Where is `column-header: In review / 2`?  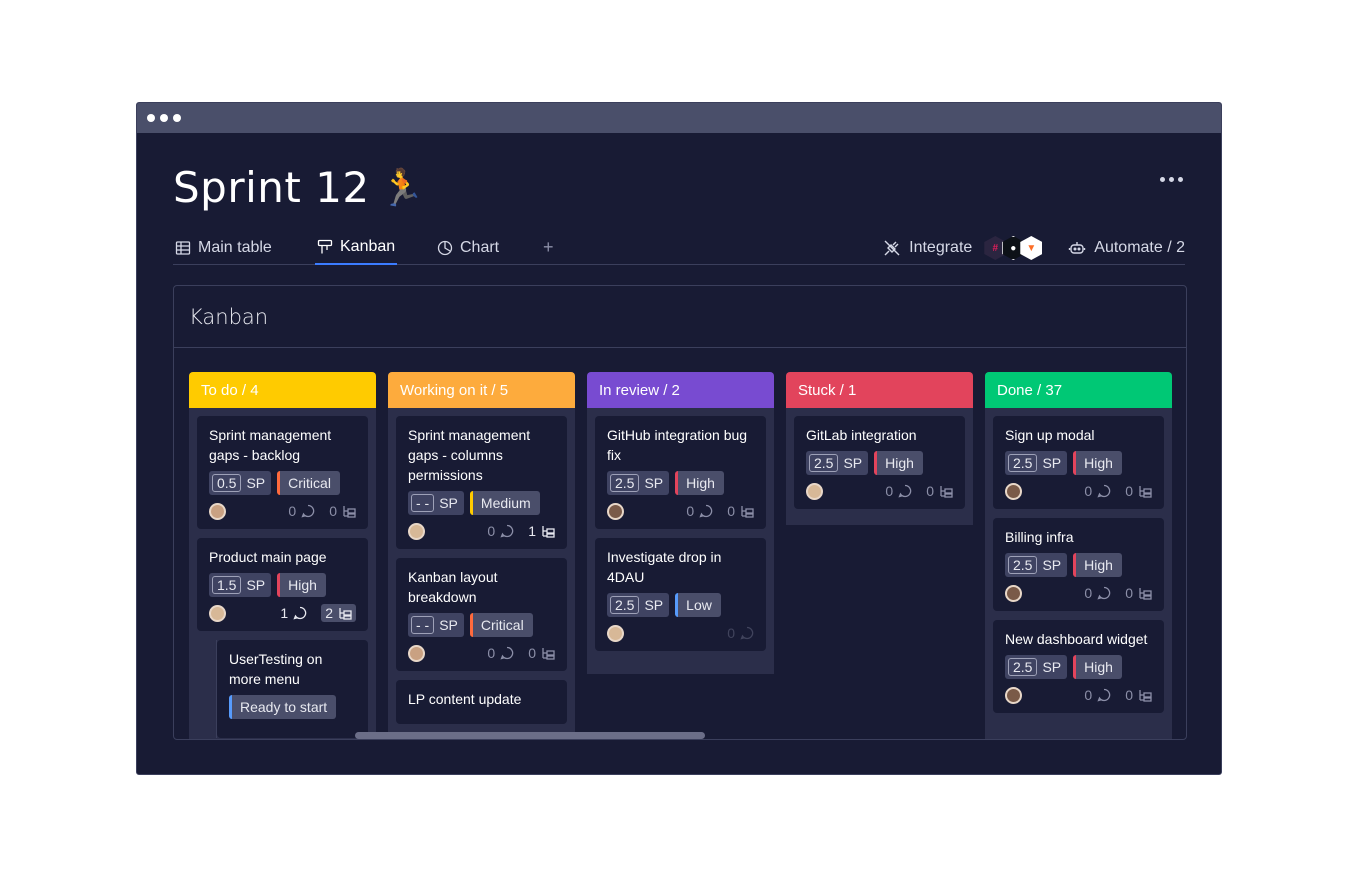 column-header: In review / 2 is located at coordinates (680, 390).